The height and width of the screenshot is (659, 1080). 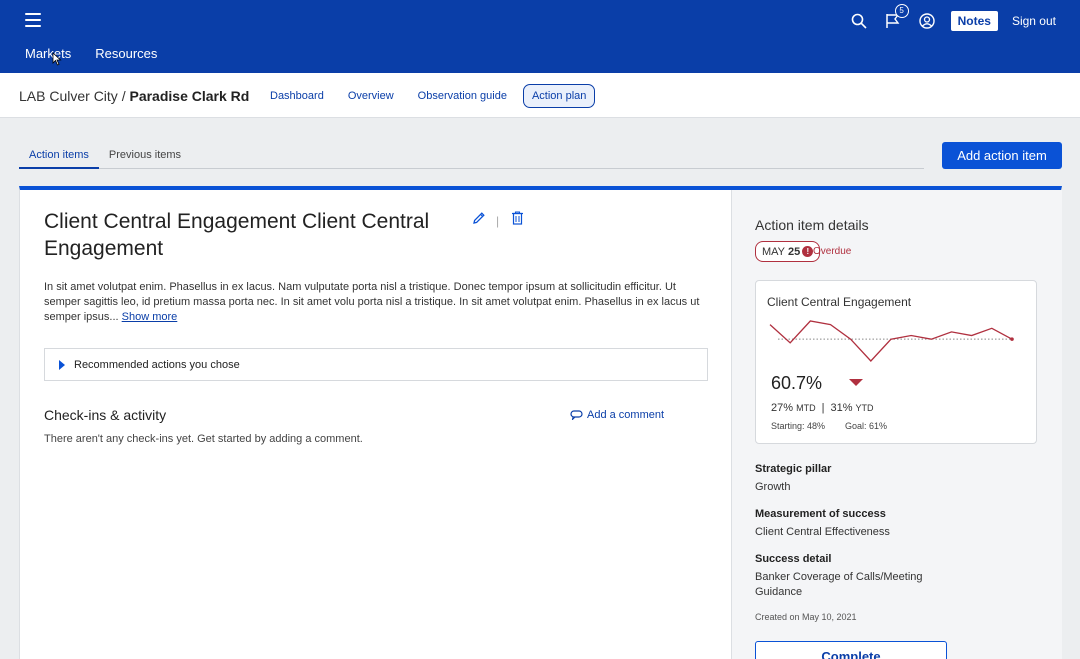 What do you see at coordinates (797, 383) in the screenshot?
I see `metric-value: 60.7%` at bounding box center [797, 383].